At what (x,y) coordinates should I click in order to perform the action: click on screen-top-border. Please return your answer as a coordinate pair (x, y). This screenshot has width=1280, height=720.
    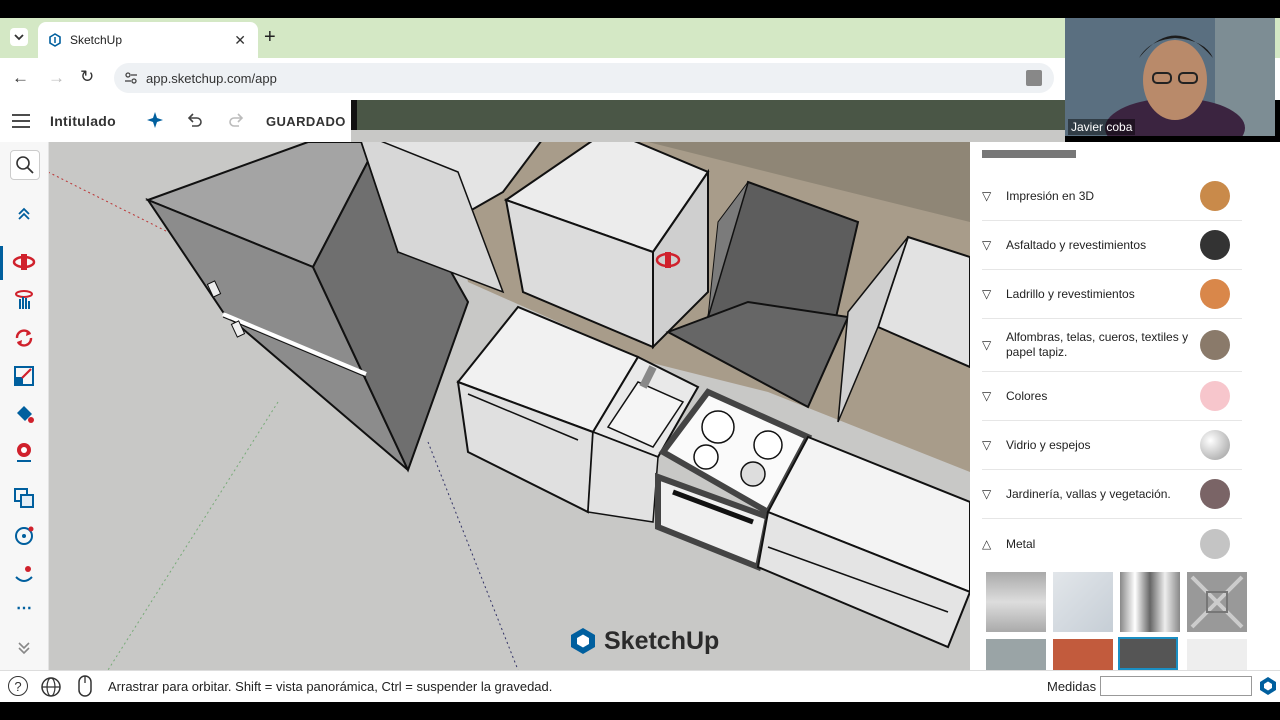
    Looking at the image, I should click on (640, 9).